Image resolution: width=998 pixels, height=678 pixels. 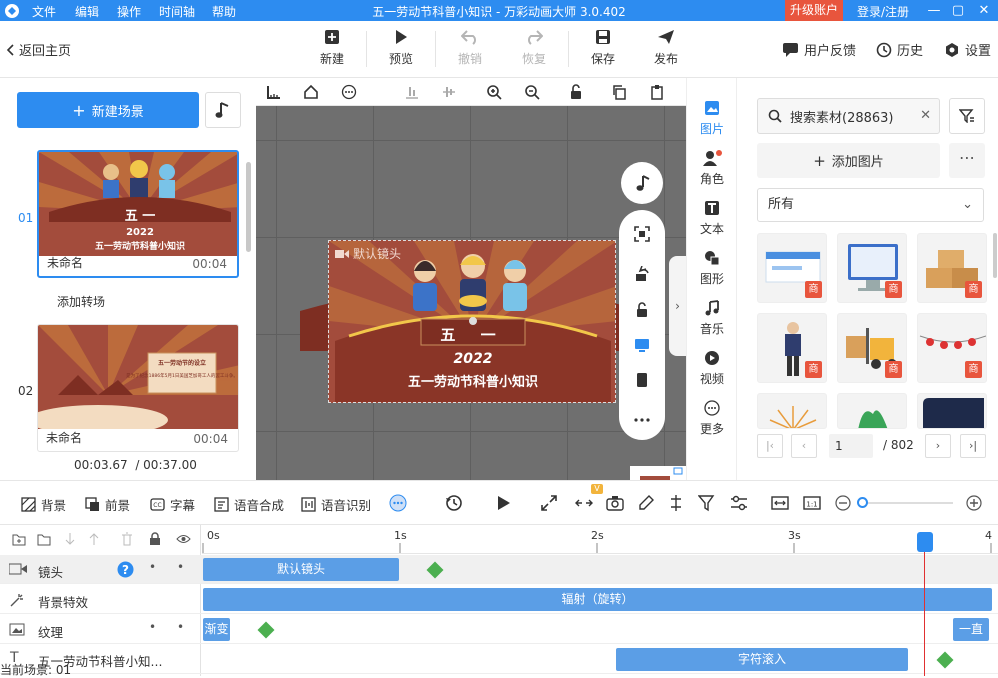 What do you see at coordinates (905, 503) in the screenshot?
I see `zoom-slider-track` at bounding box center [905, 503].